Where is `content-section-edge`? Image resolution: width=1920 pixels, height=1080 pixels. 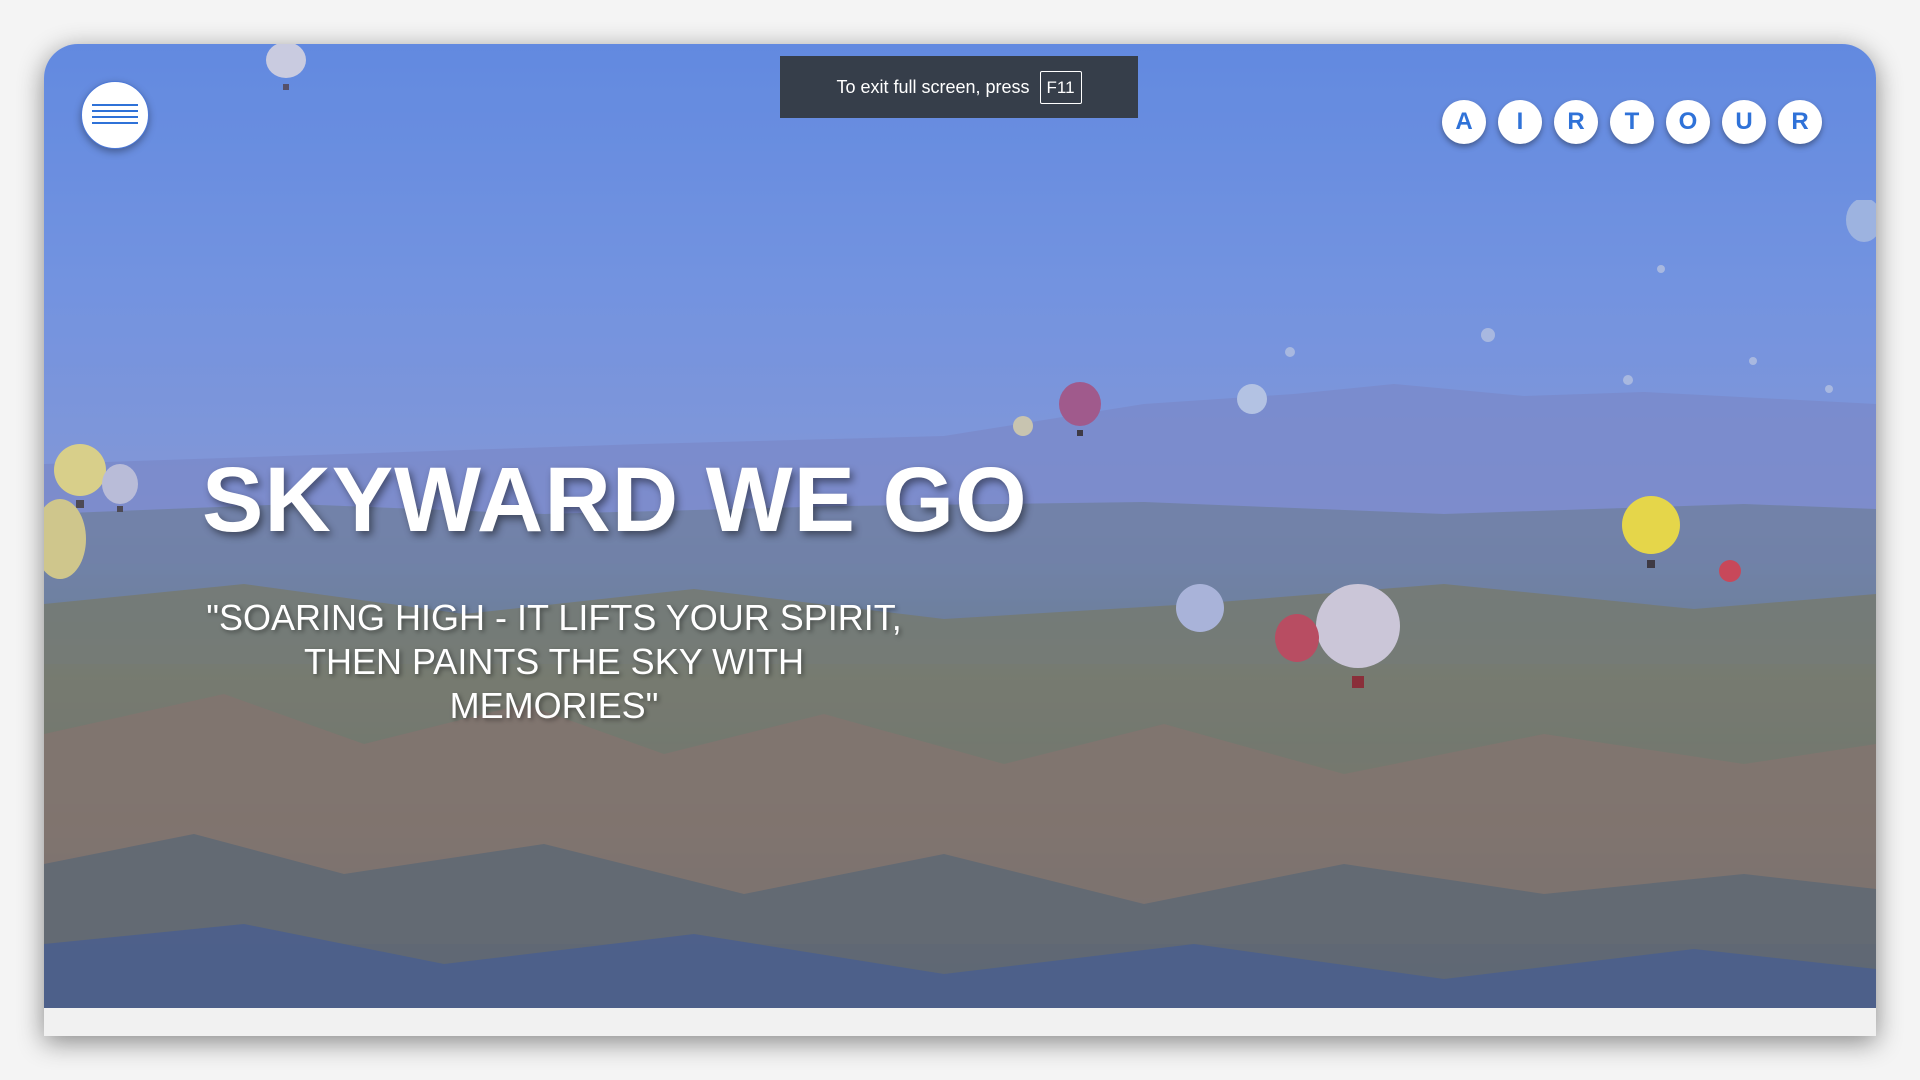
content-section-edge is located at coordinates (960, 1022).